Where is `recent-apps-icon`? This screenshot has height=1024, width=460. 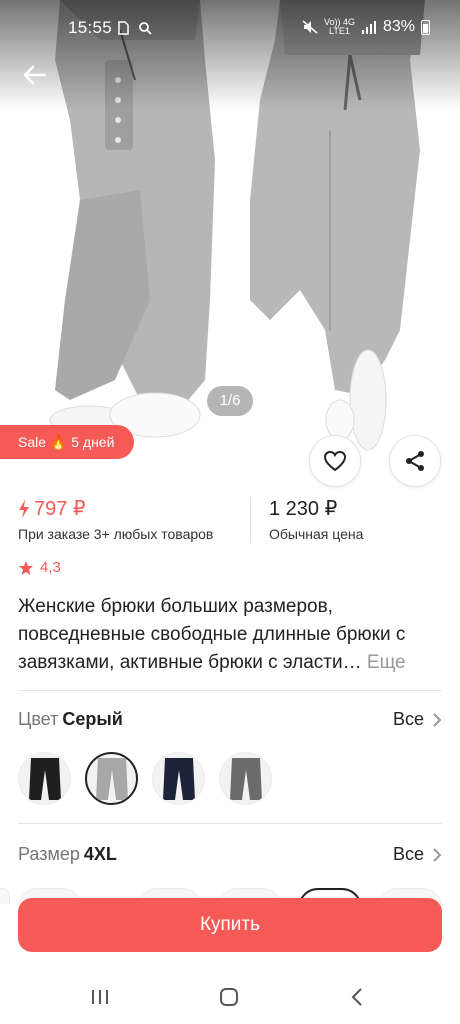 recent-apps-icon is located at coordinates (100, 997).